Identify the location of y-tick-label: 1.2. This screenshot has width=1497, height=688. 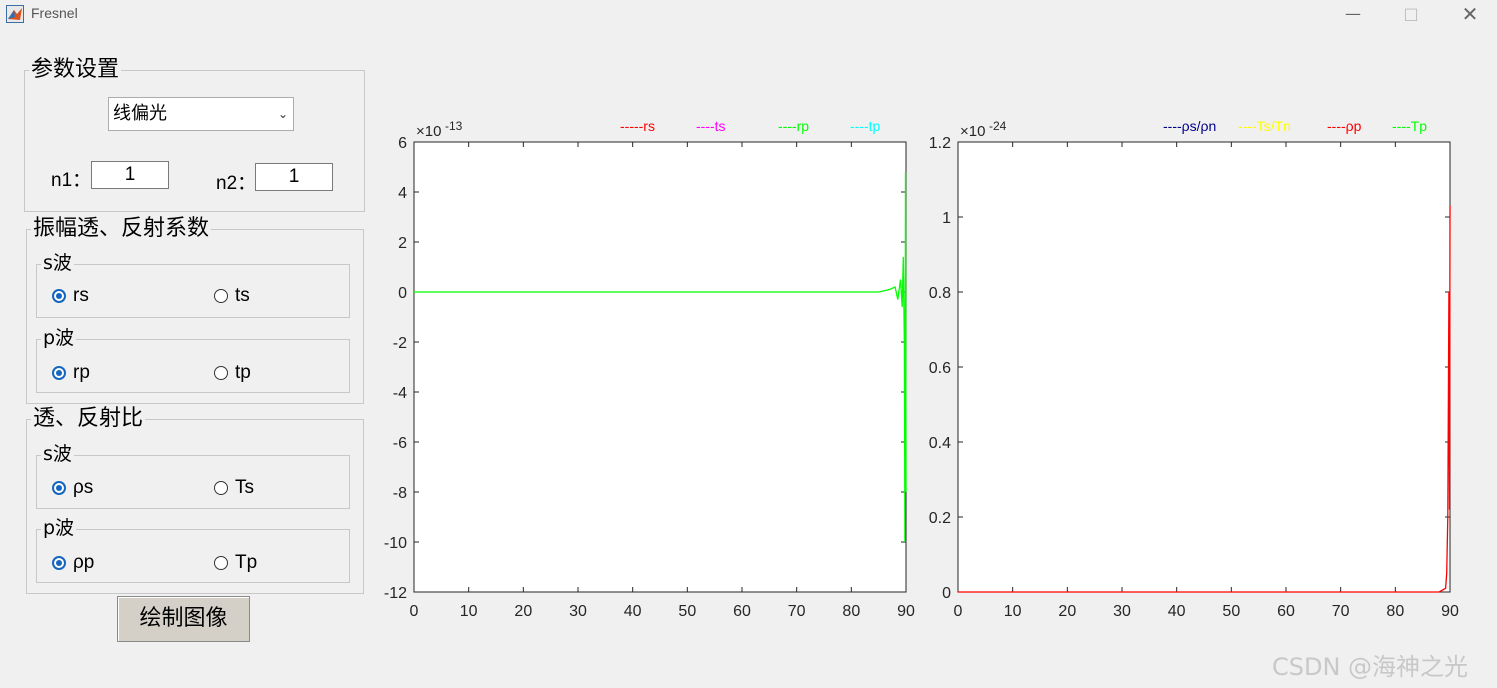
(940, 143).